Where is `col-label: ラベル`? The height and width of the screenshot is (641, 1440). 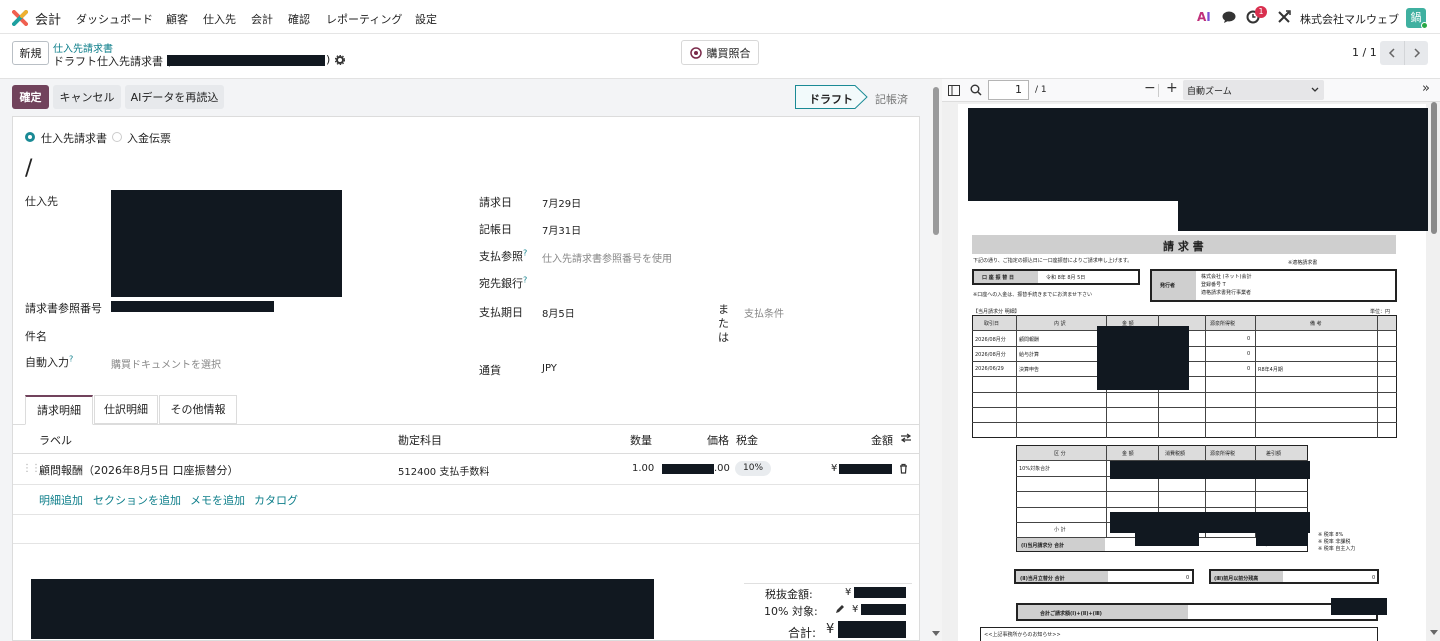
col-label: ラベル is located at coordinates (55, 440).